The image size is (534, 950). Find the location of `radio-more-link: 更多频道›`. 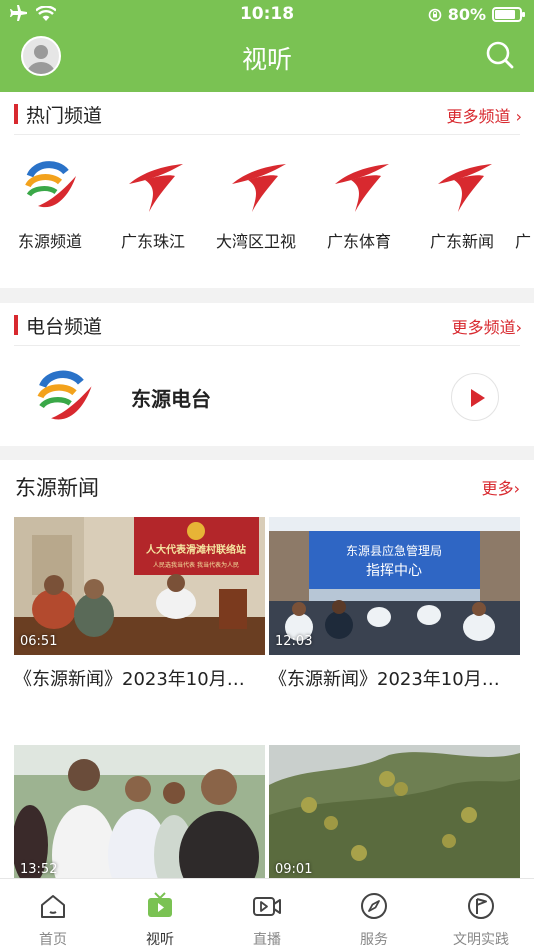

radio-more-link: 更多频道› is located at coordinates (487, 326).